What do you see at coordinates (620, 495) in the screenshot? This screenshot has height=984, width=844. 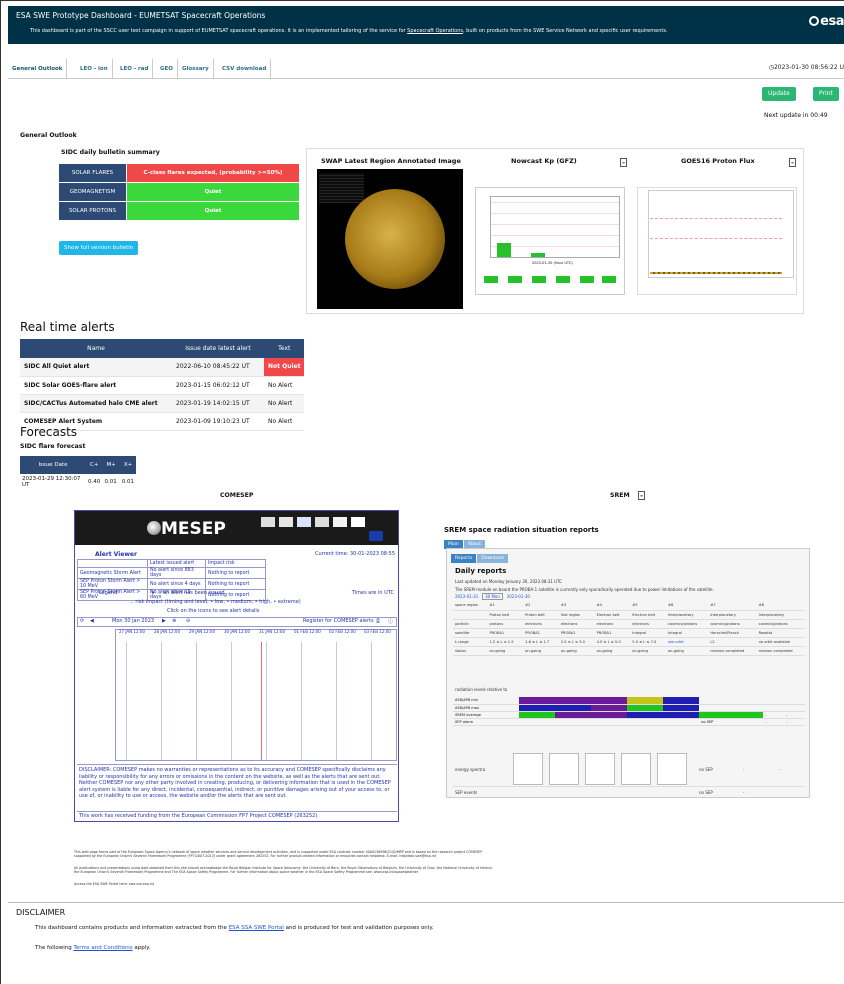 I see `srem-title: SREM` at bounding box center [620, 495].